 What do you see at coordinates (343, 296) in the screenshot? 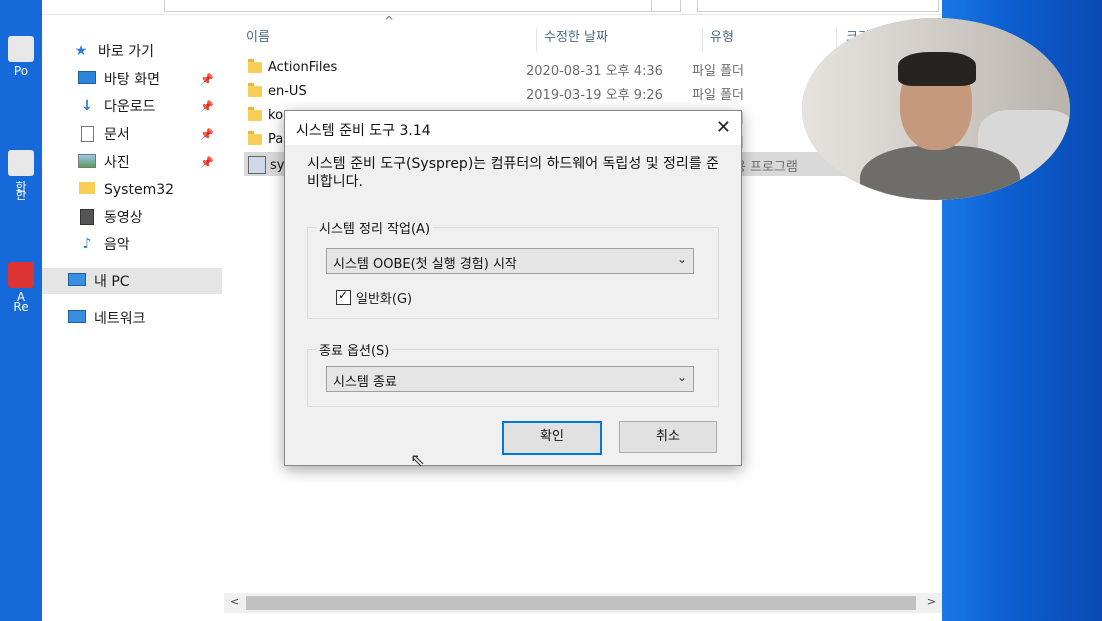
I see `checkbox-checked-icon` at bounding box center [343, 296].